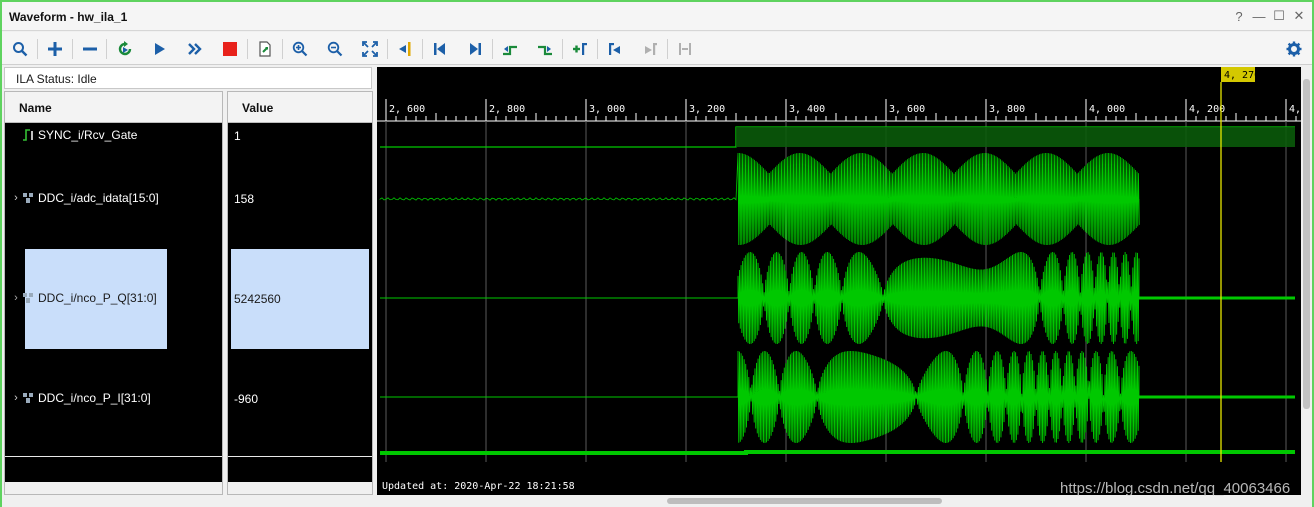  Describe the element at coordinates (807, 109) in the screenshot. I see `ruler-tick-label: 3, 400` at that location.